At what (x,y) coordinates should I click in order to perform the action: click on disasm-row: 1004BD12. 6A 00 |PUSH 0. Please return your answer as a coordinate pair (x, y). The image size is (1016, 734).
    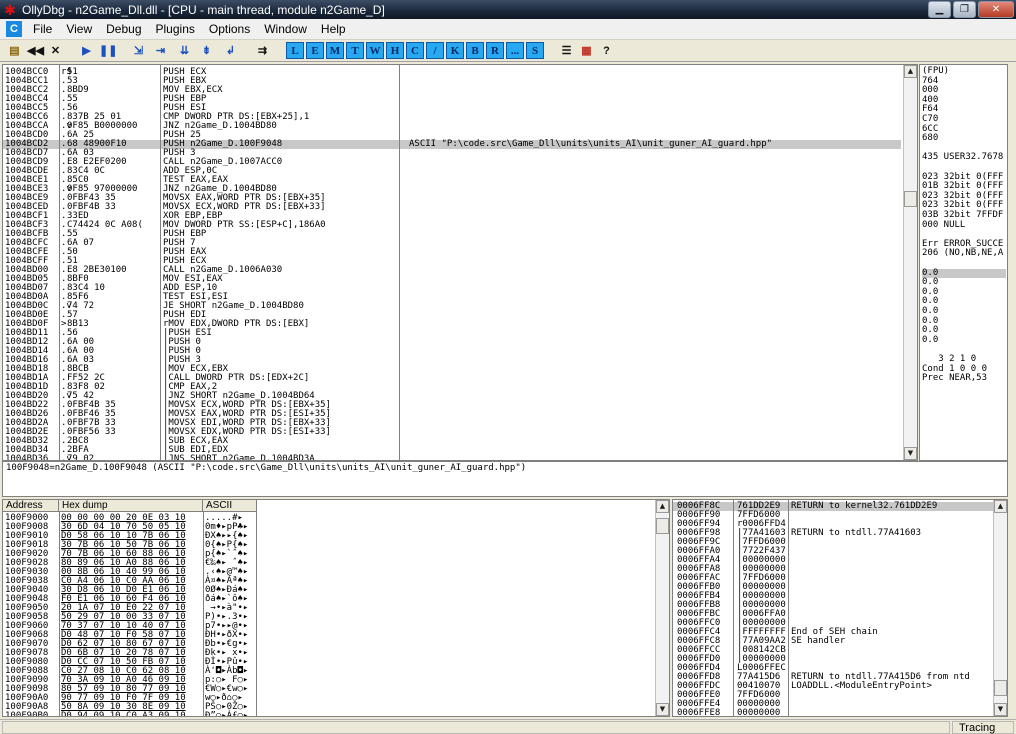
    Looking at the image, I should click on (452, 342).